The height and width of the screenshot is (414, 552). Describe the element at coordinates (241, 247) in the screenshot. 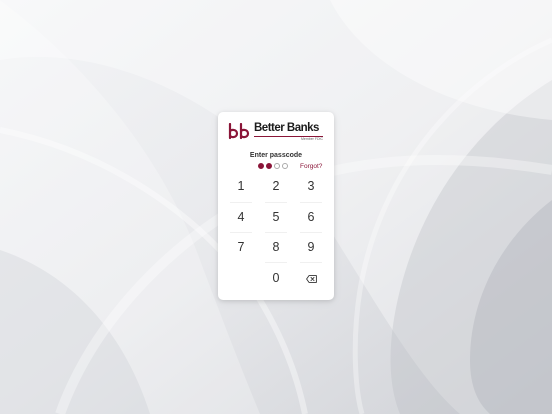

I see `key-7: 7` at that location.